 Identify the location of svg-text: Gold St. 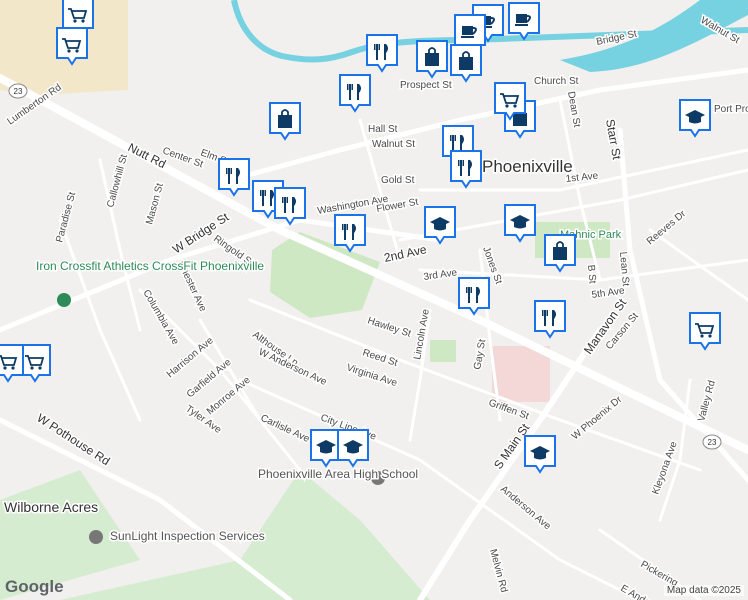
(398, 180).